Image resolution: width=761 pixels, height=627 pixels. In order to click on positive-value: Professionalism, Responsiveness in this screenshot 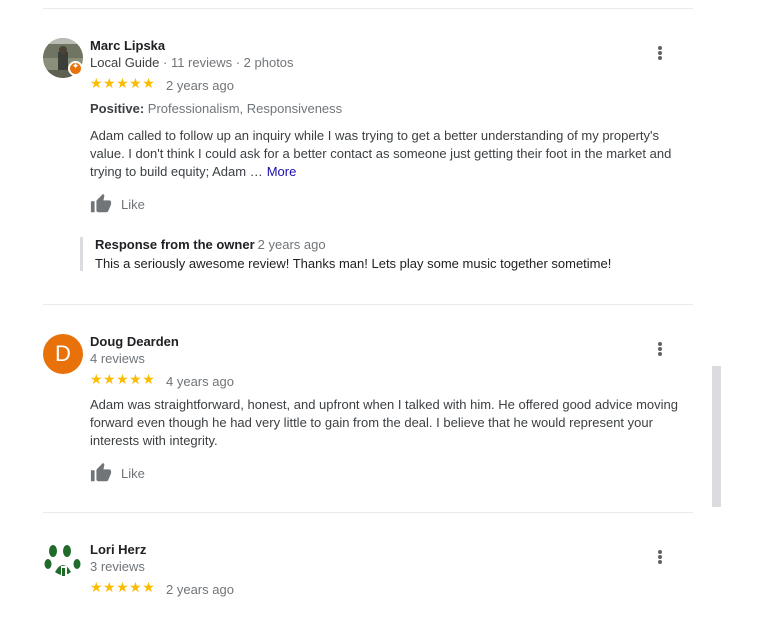, I will do `click(243, 108)`.